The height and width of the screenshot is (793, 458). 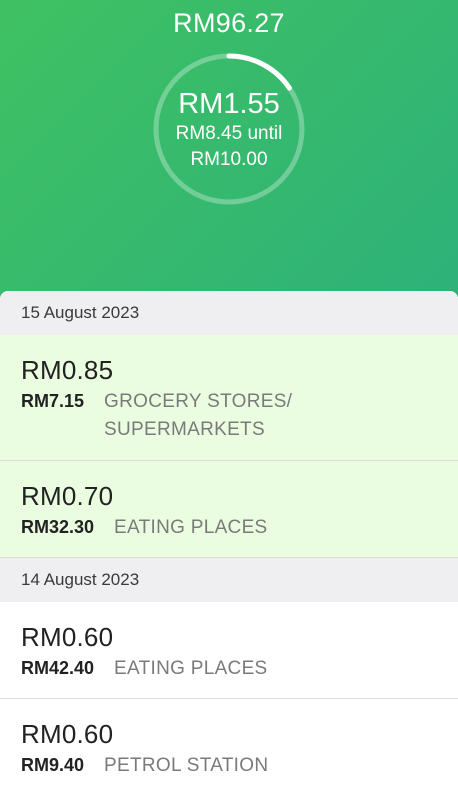 I want to click on transaction-spent-amount: RM42.40, so click(x=58, y=668).